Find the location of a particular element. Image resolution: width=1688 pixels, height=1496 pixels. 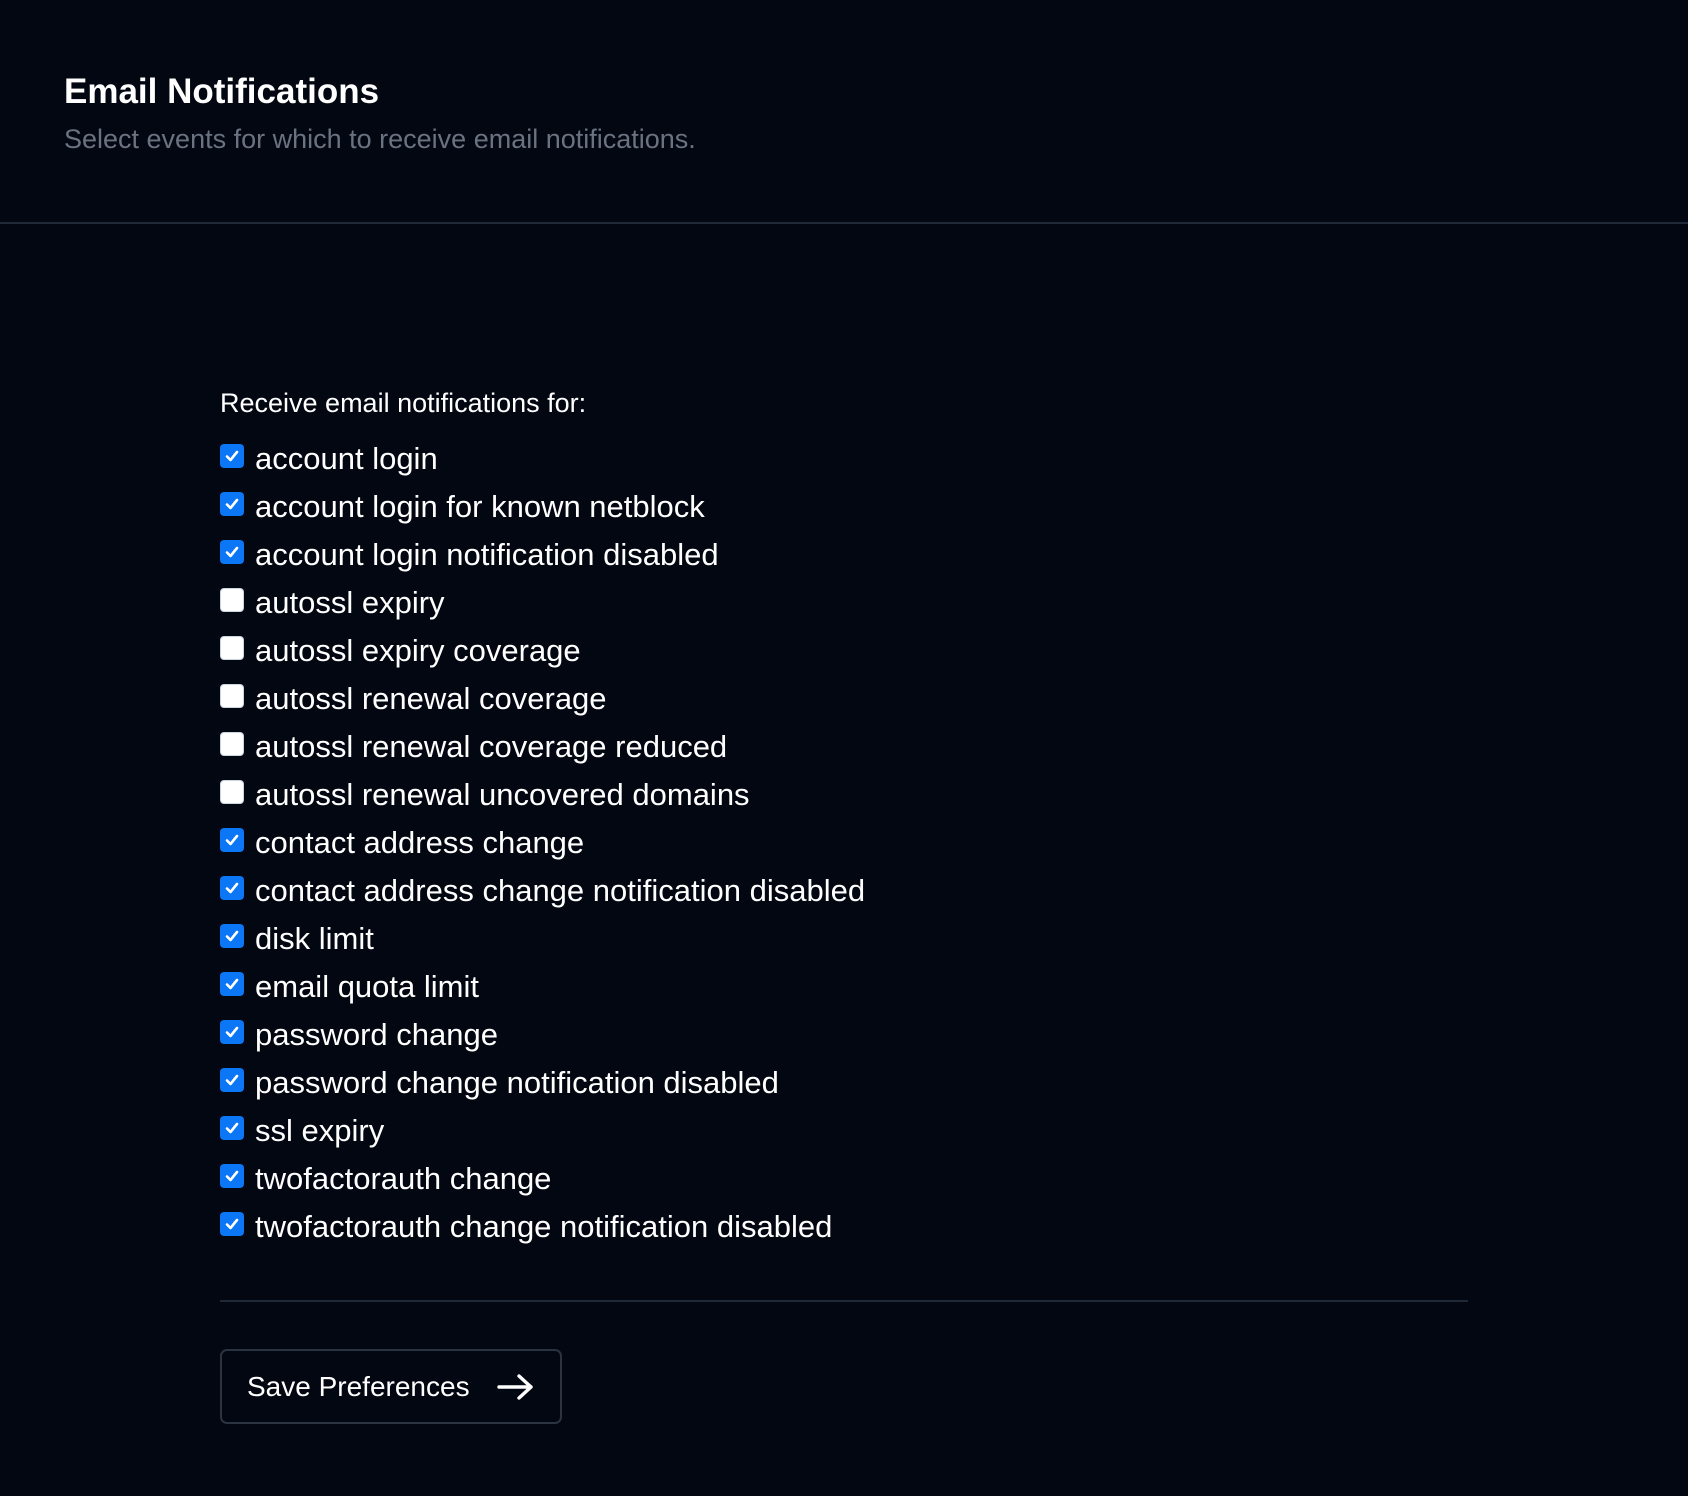

option-label: autossl expiry is located at coordinates (350, 602).